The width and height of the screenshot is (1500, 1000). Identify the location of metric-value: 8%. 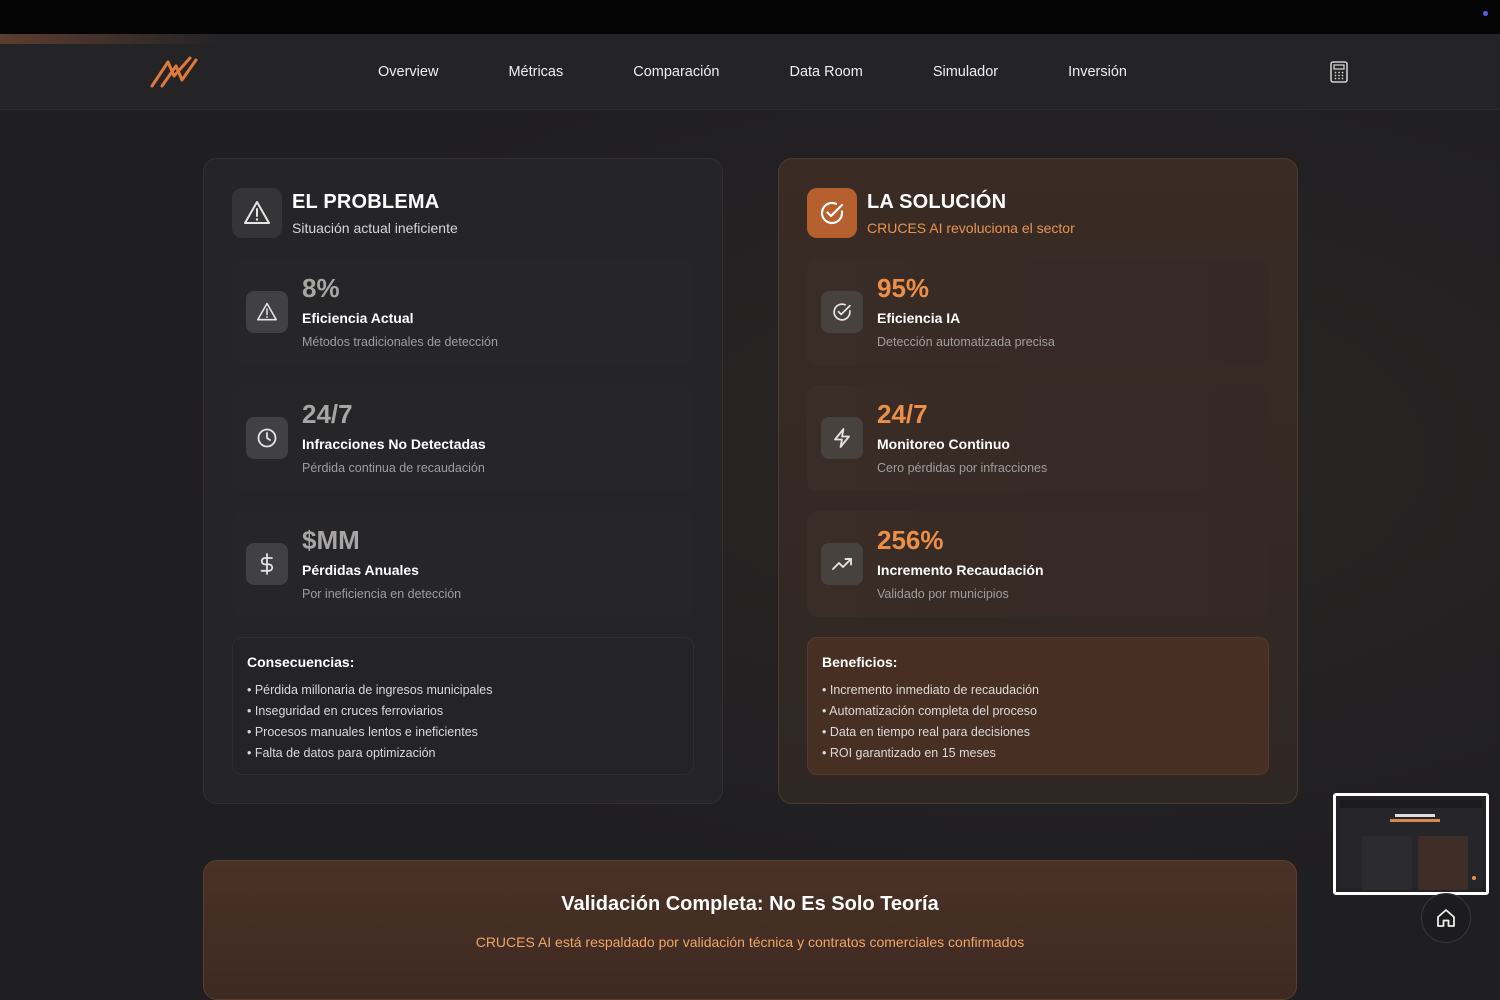
(321, 288).